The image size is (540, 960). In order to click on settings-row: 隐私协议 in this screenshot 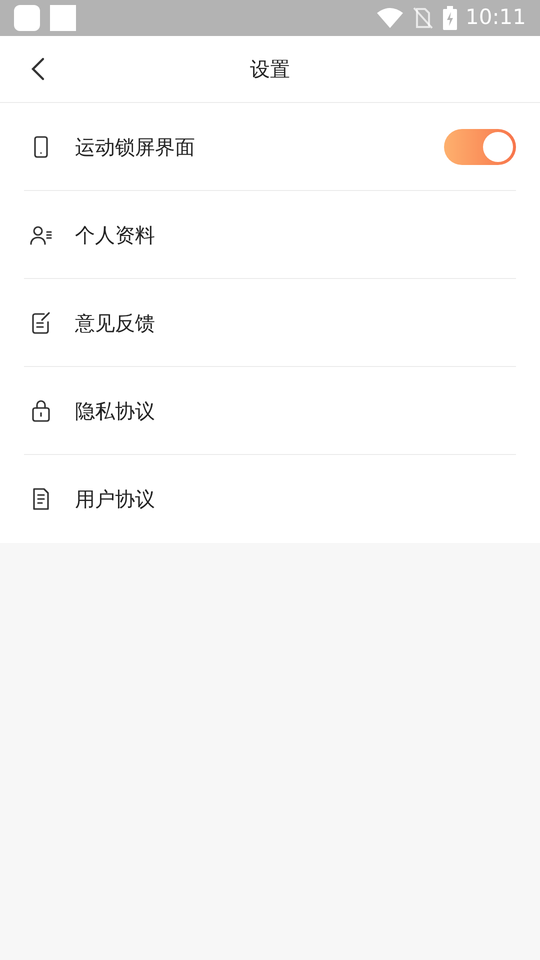, I will do `click(270, 411)`.